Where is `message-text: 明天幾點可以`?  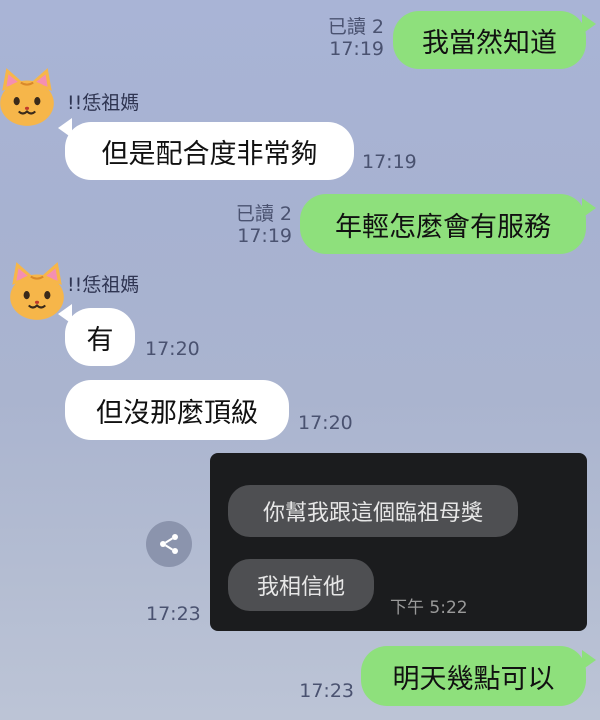 message-text: 明天幾點可以 is located at coordinates (473, 679).